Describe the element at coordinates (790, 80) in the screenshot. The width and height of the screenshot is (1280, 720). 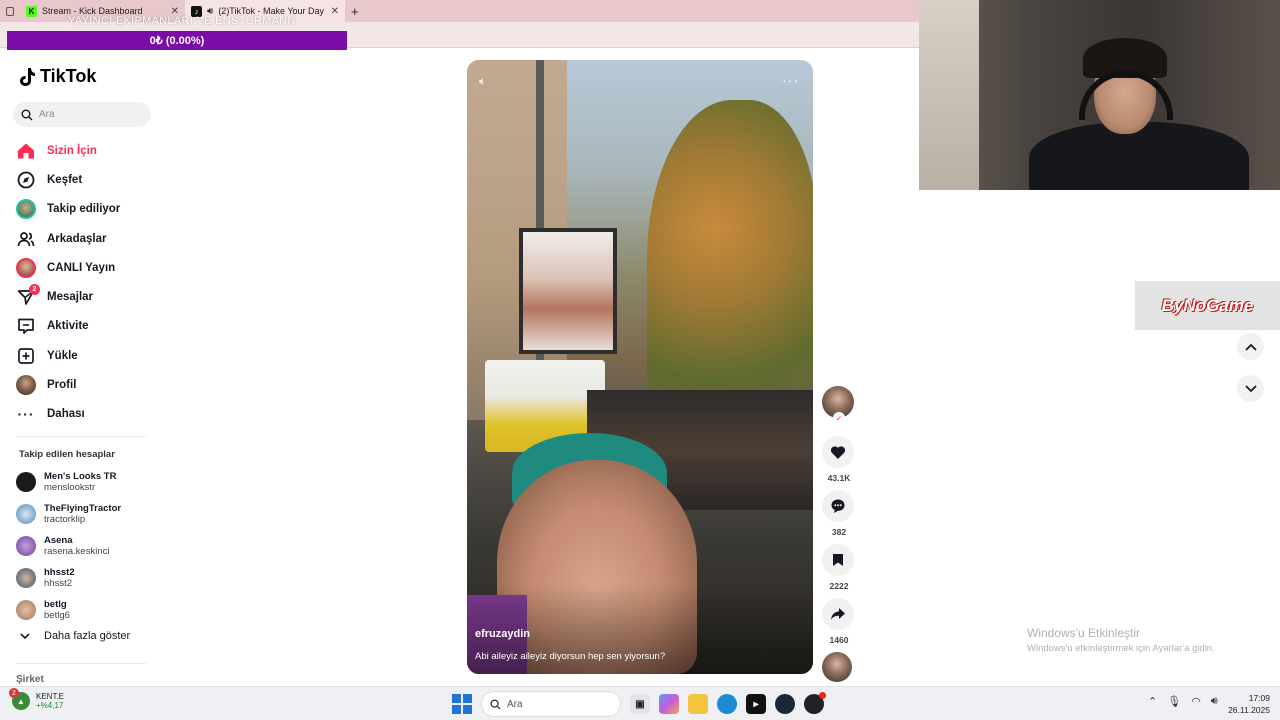
I see `more-options-icon: ···` at that location.